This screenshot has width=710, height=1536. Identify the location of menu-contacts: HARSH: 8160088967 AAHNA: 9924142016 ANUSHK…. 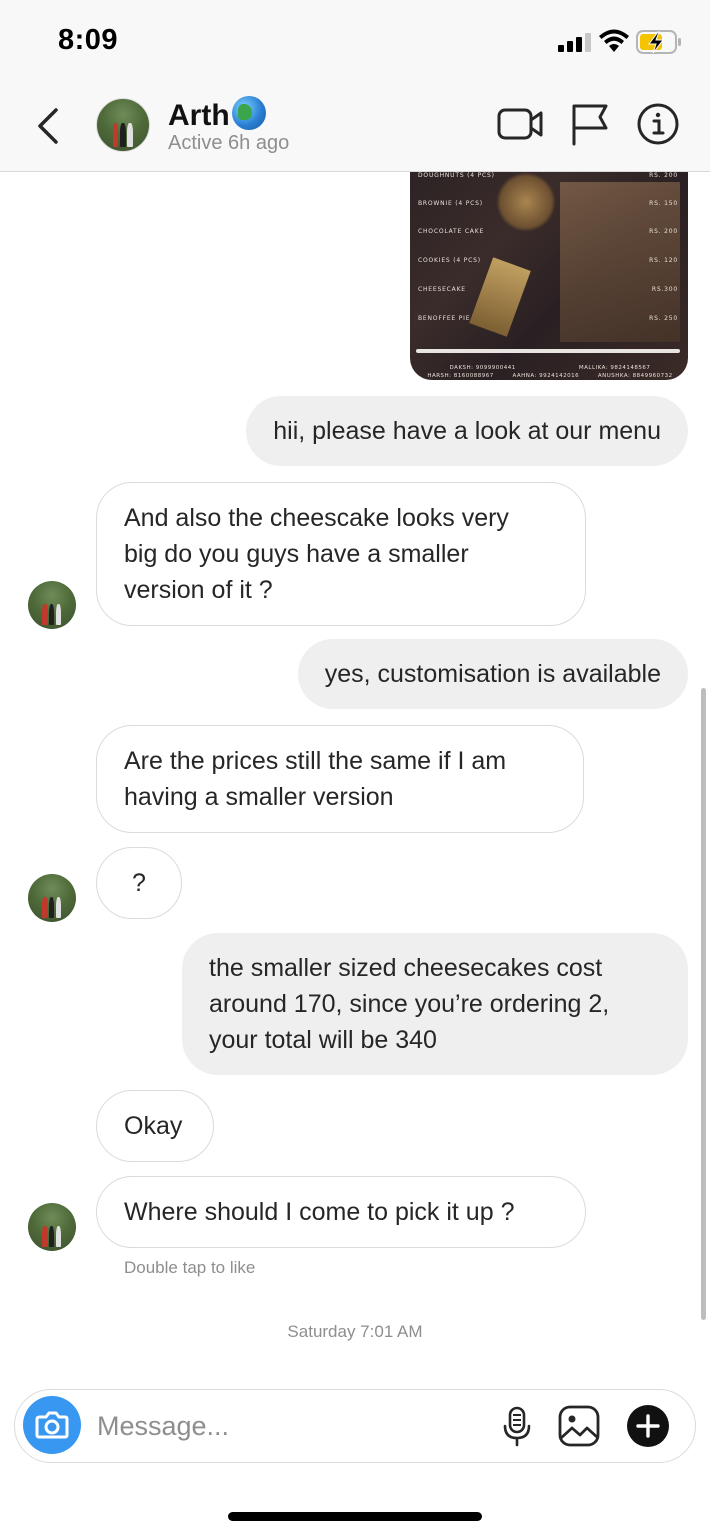
(550, 376).